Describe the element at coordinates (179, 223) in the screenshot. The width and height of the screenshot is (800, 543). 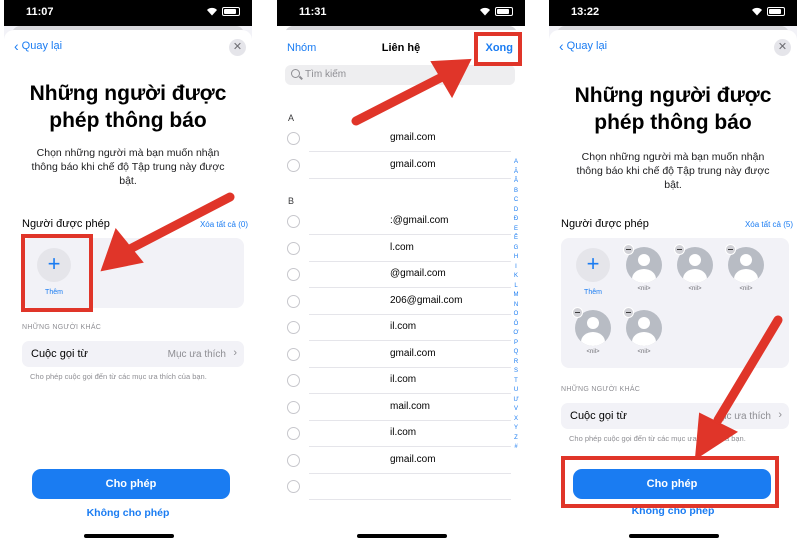
I see `arrow-to-add-button` at that location.